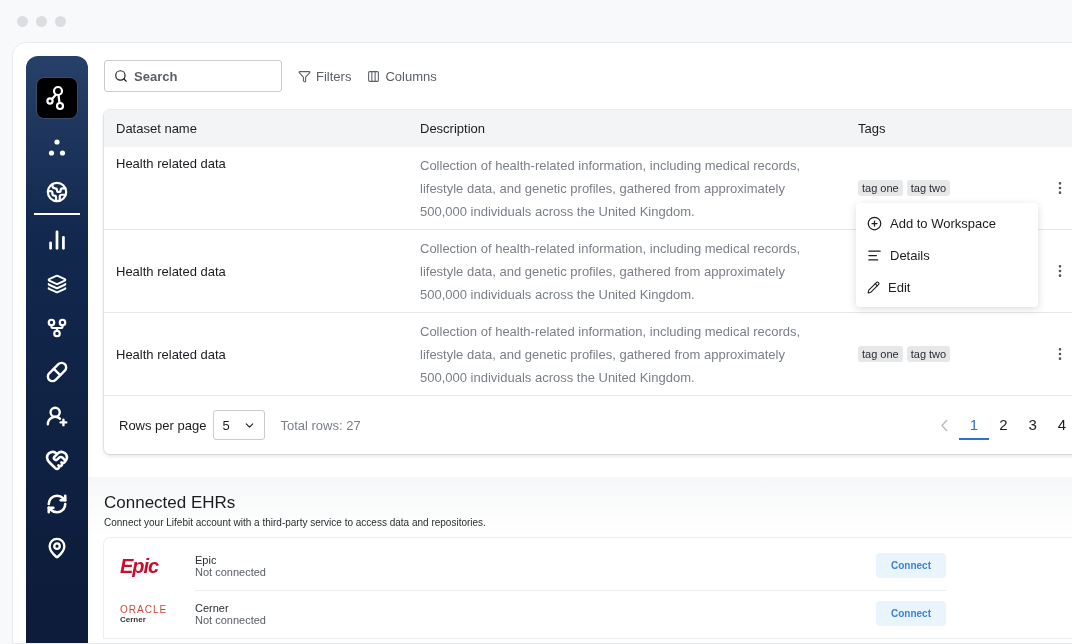 This screenshot has height=644, width=1072. What do you see at coordinates (947, 255) in the screenshot?
I see `menu-item: Details` at bounding box center [947, 255].